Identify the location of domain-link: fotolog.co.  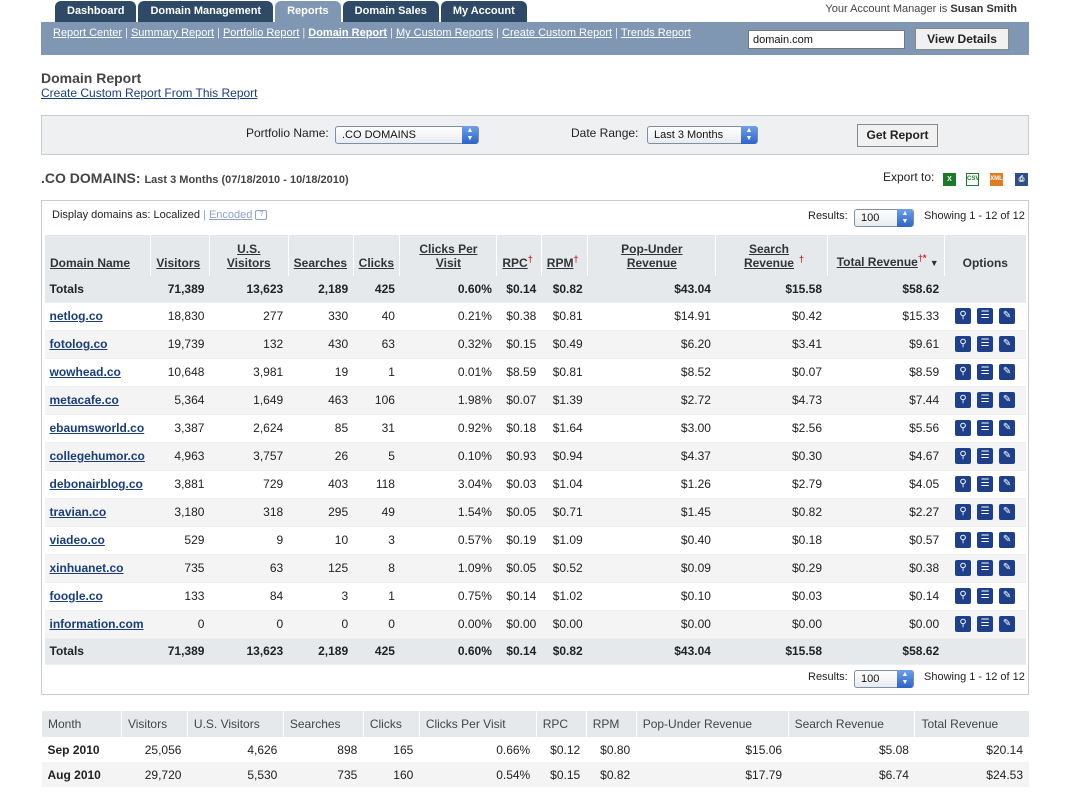
(79, 344).